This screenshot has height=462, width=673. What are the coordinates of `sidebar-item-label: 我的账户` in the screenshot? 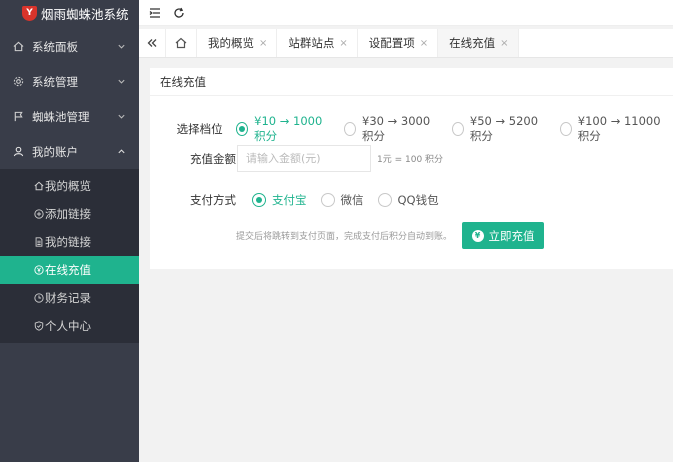 It's located at (55, 151).